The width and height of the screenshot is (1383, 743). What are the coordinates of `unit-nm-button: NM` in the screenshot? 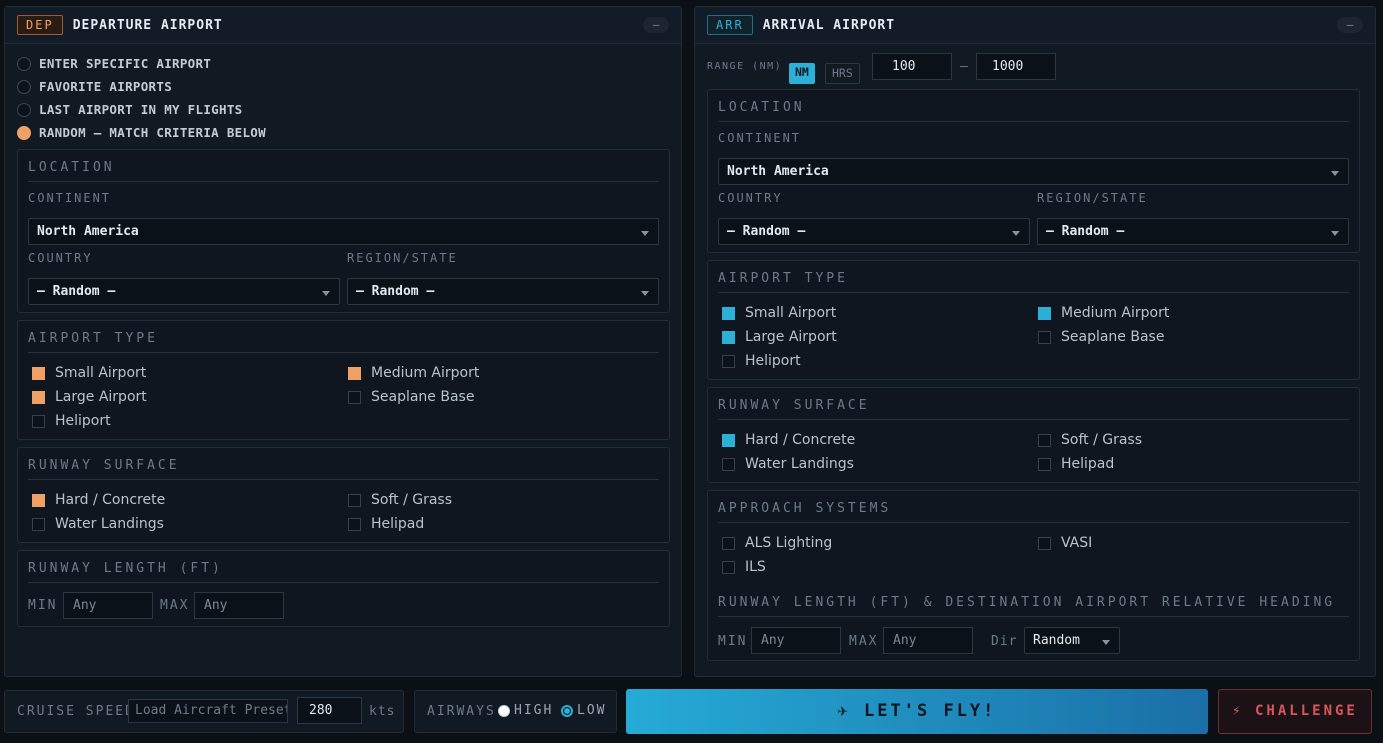 It's located at (802, 73).